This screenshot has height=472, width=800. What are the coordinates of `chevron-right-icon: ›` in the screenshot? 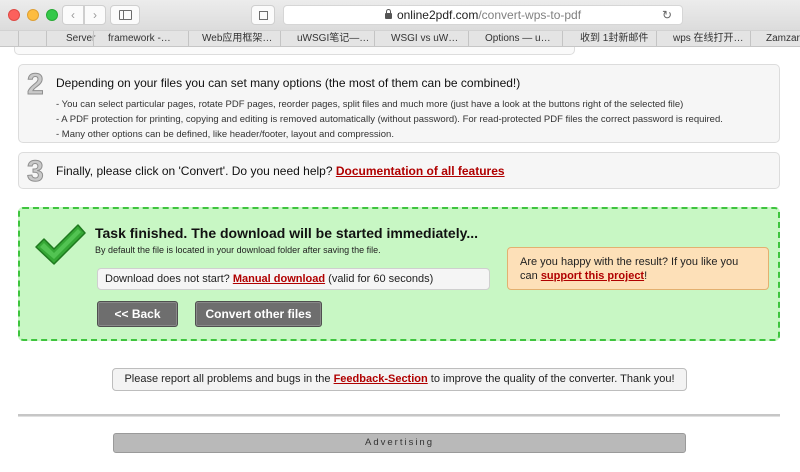 It's located at (95, 15).